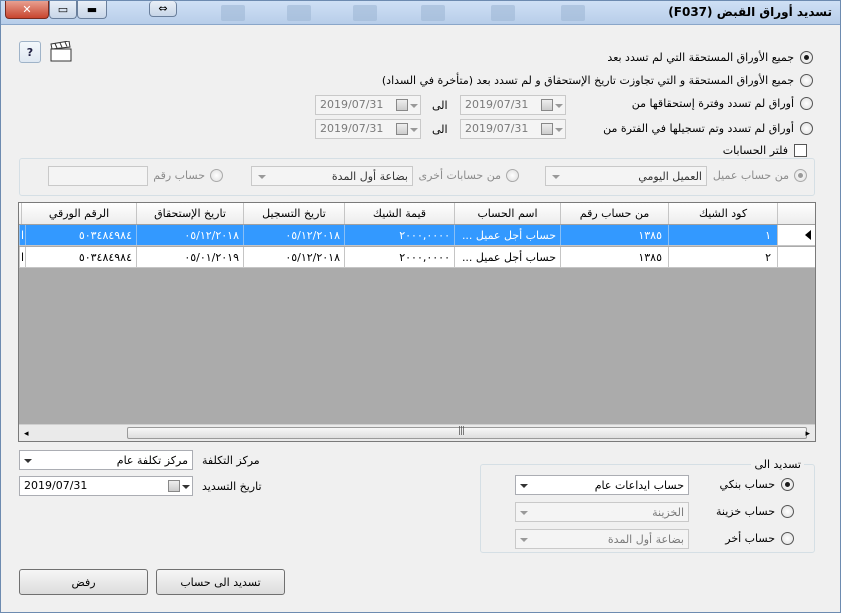 Image resolution: width=841 pixels, height=613 pixels. What do you see at coordinates (710, 57) in the screenshot?
I see `option-all-due: جميع الأوراق المستحقة التي لم تسدد بعد` at bounding box center [710, 57].